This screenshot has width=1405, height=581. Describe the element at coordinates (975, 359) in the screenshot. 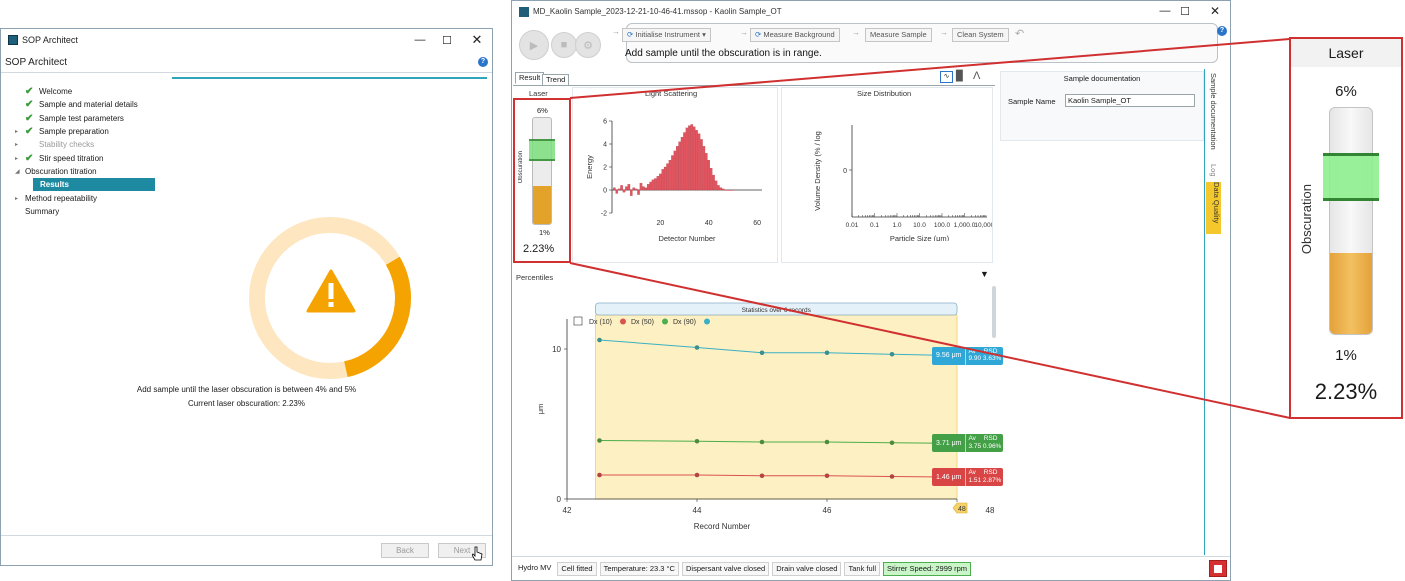

I see `badge-av-value: 9.90` at that location.